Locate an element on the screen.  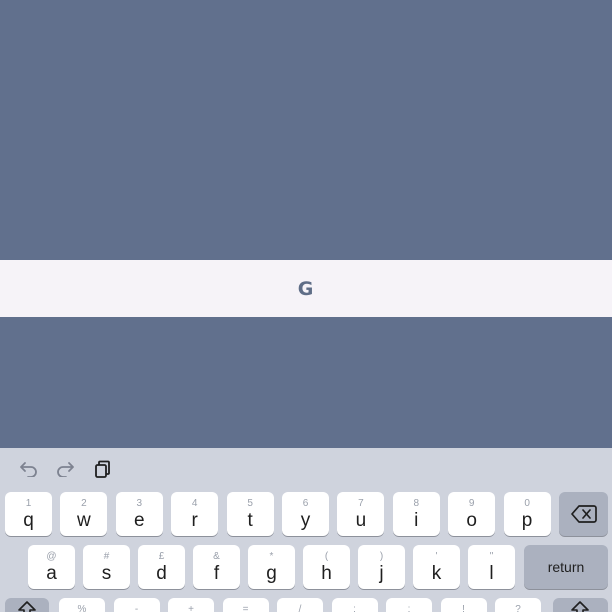
key-p: 0p is located at coordinates (527, 514).